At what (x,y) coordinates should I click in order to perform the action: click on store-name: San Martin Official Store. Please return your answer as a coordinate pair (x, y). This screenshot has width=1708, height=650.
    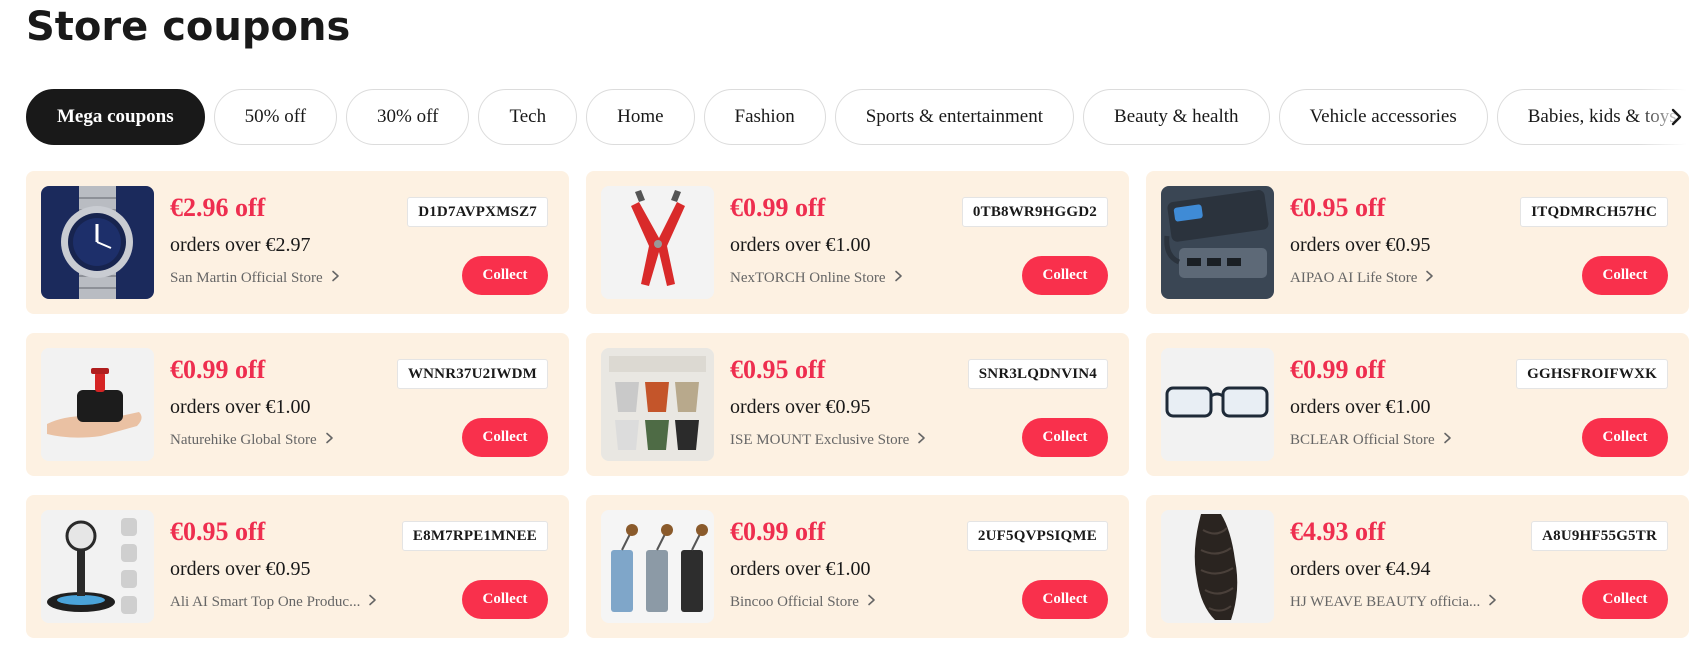
    Looking at the image, I should click on (246, 278).